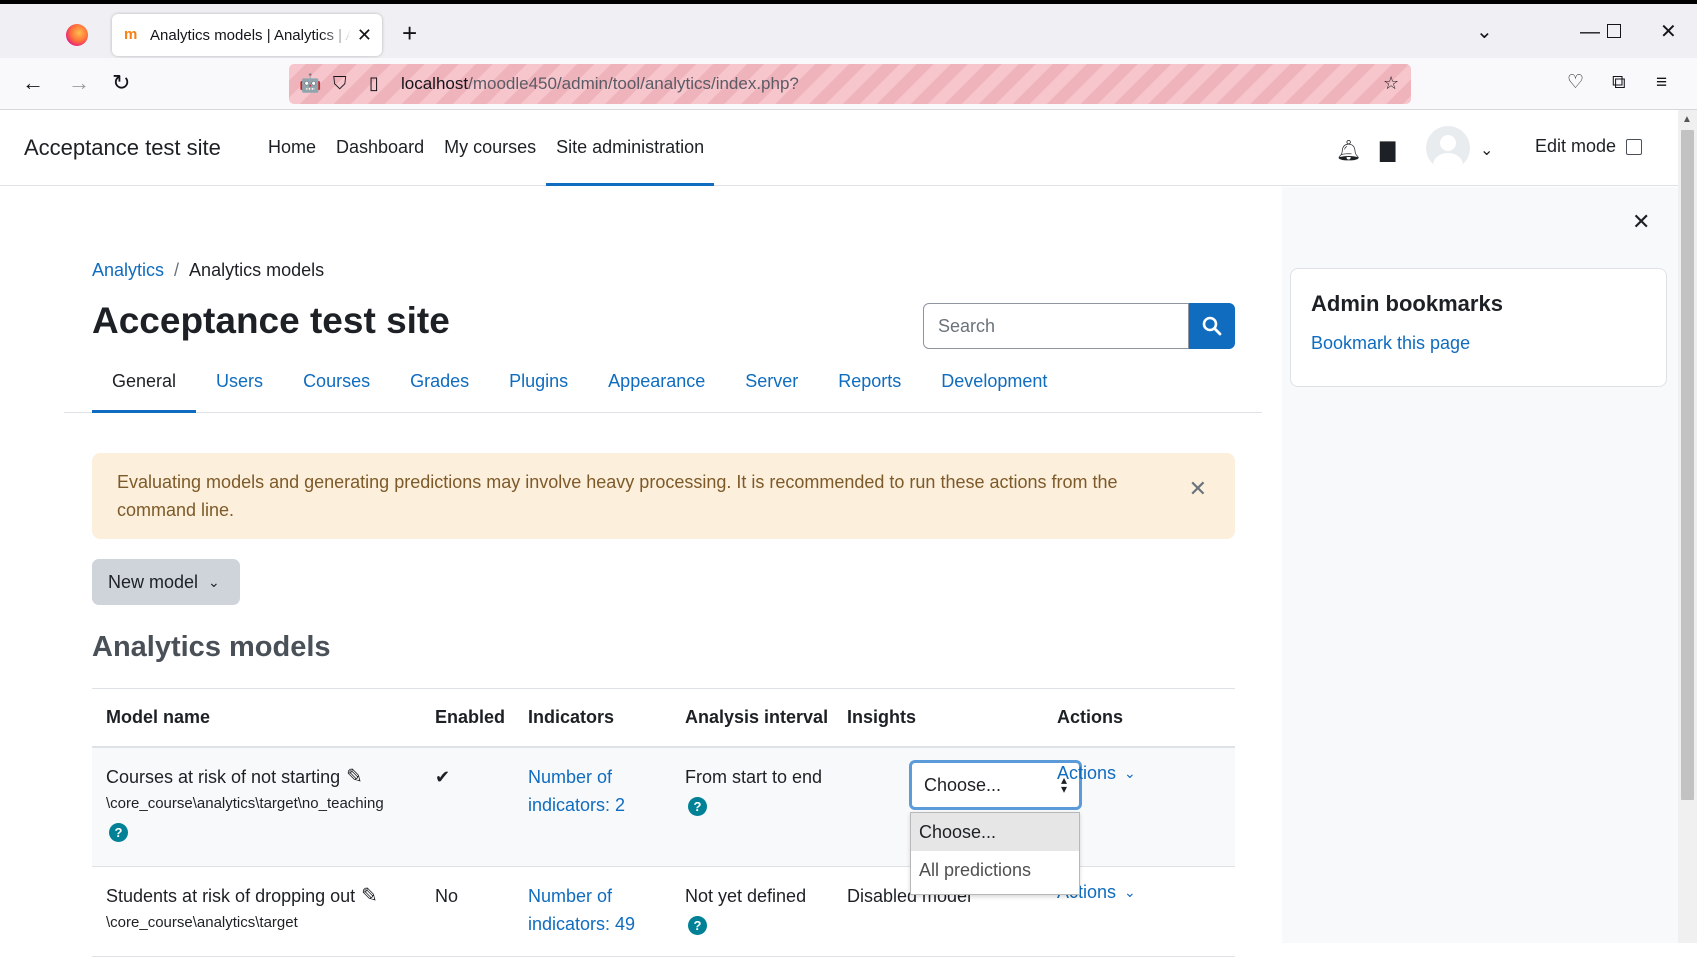 The width and height of the screenshot is (1697, 957). I want to click on actions-menu: Actions ⌄, so click(1096, 773).